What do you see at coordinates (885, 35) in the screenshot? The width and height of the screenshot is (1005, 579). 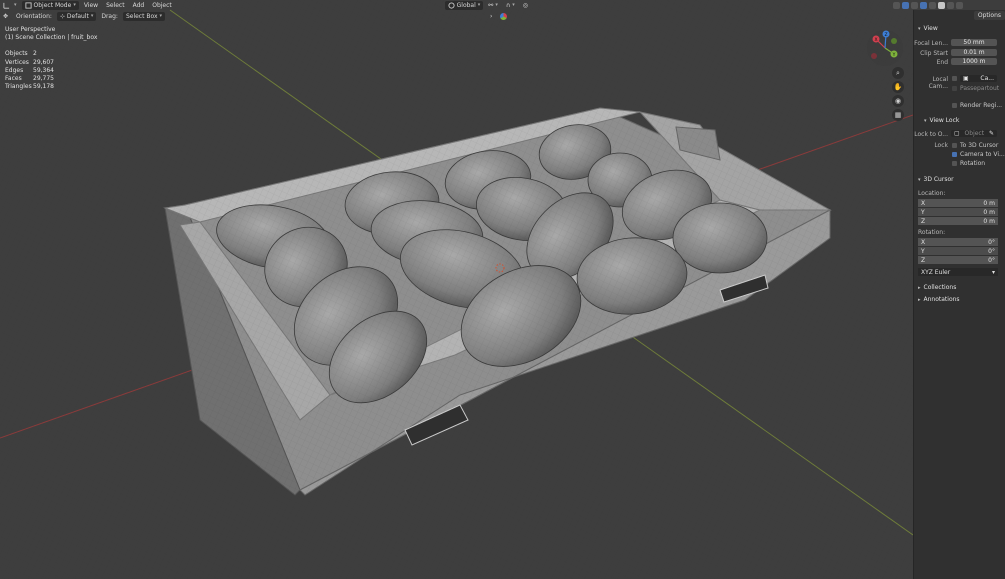 I see `svg-text: Z` at bounding box center [885, 35].